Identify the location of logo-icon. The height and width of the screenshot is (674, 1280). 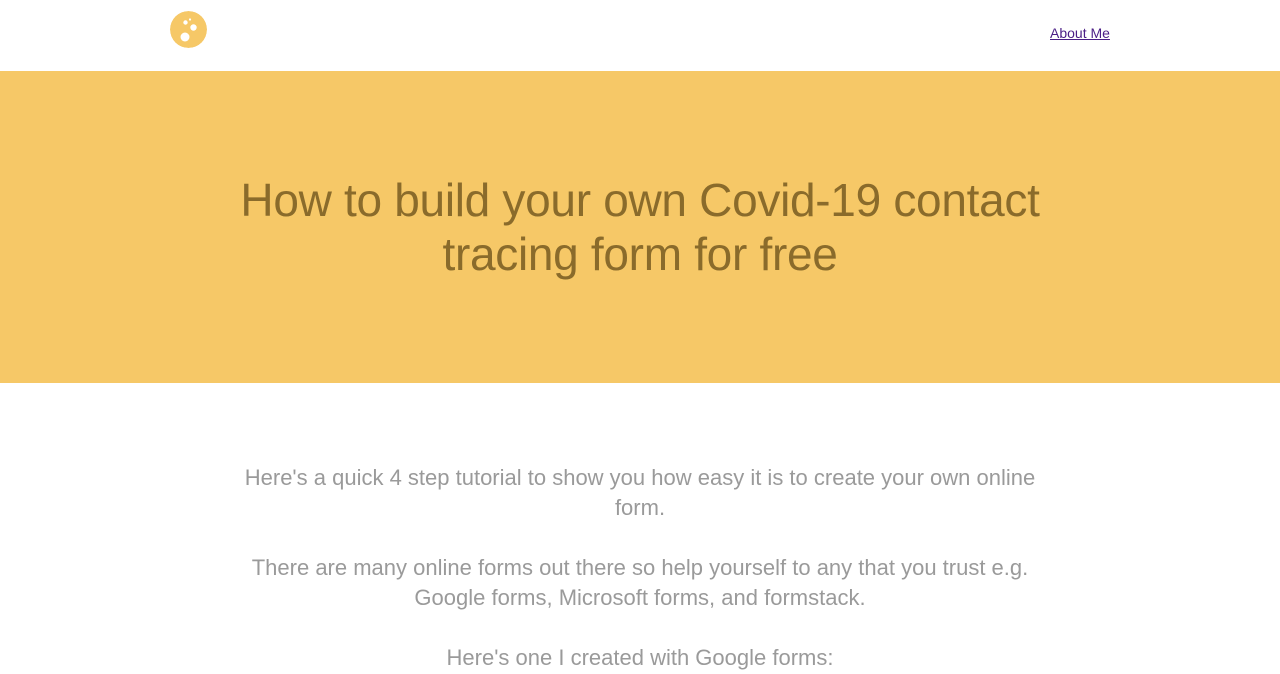
(188, 29).